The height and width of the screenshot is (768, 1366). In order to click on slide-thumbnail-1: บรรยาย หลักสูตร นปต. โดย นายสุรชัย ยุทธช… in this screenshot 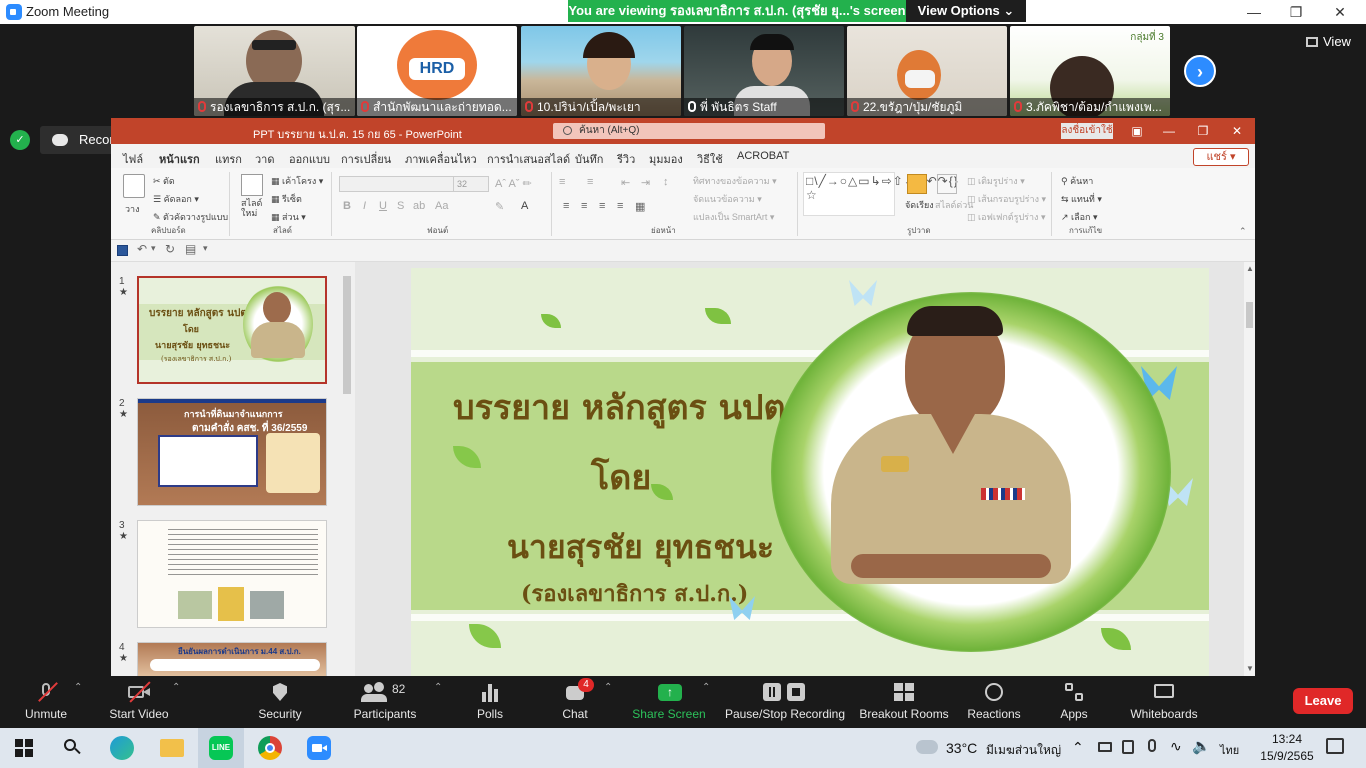, I will do `click(232, 330)`.